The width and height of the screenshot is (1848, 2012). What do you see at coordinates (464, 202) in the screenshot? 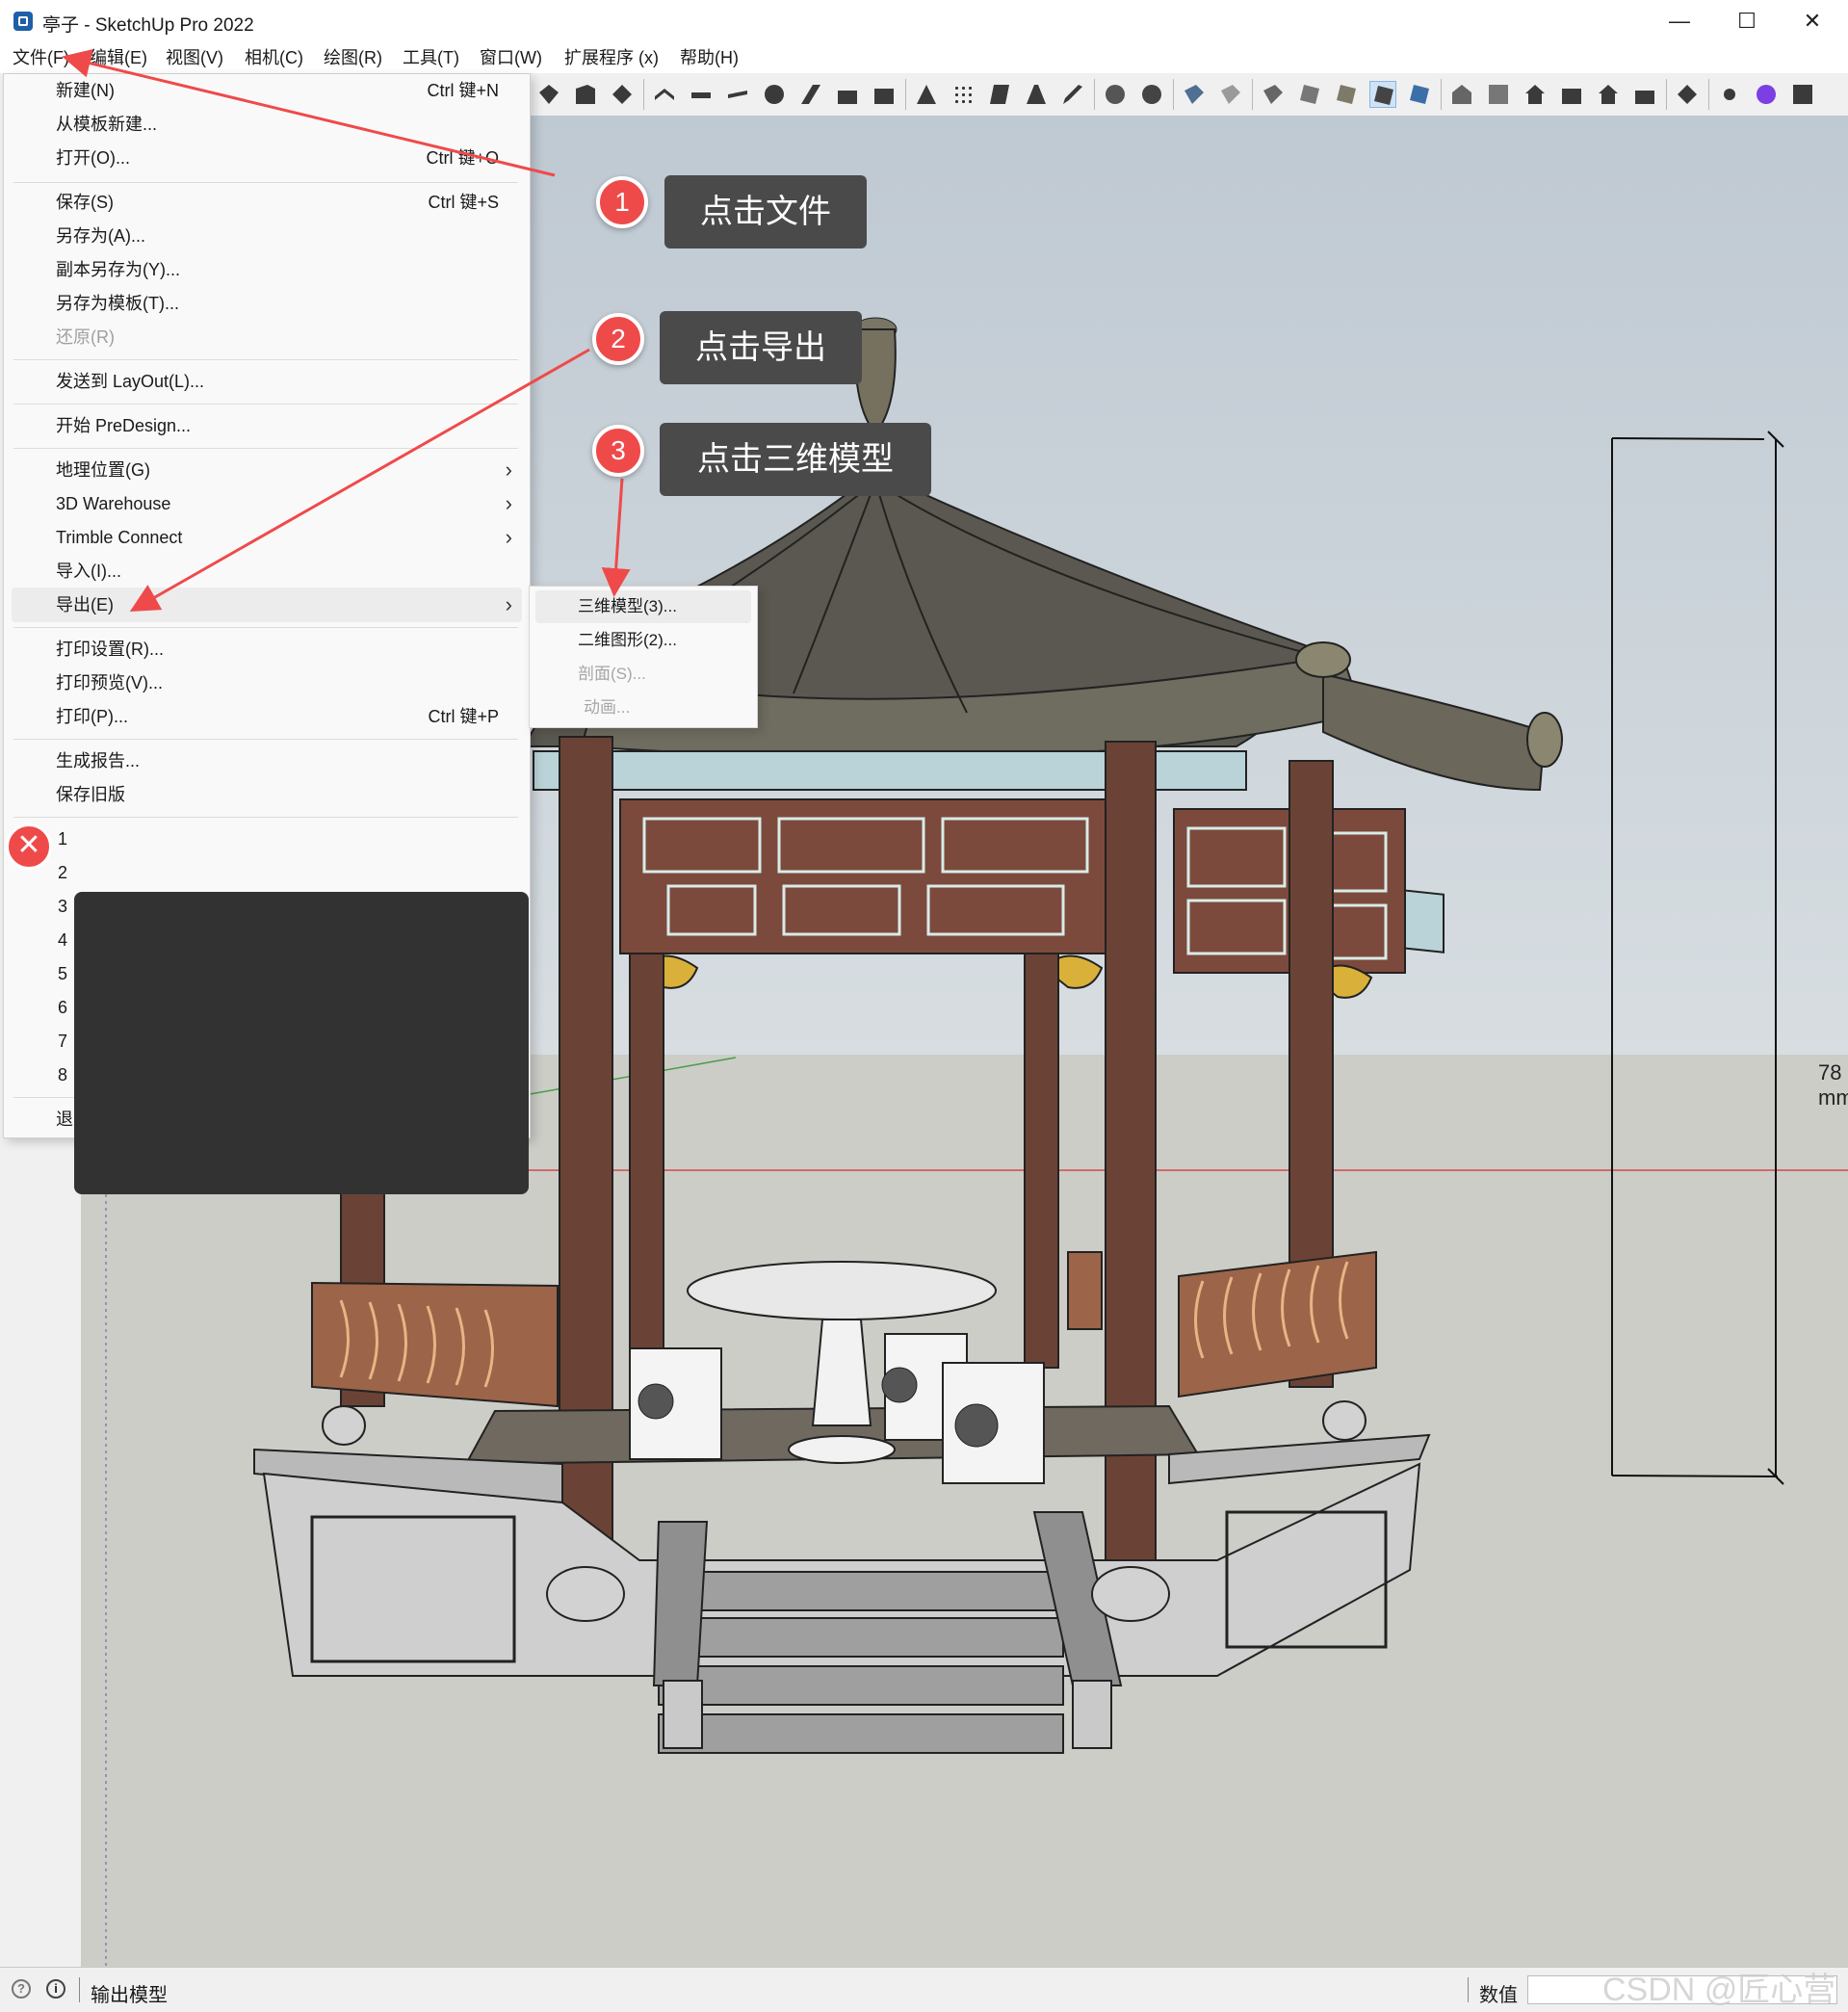
I see `shortcut-save: Ctrl 键+S` at bounding box center [464, 202].